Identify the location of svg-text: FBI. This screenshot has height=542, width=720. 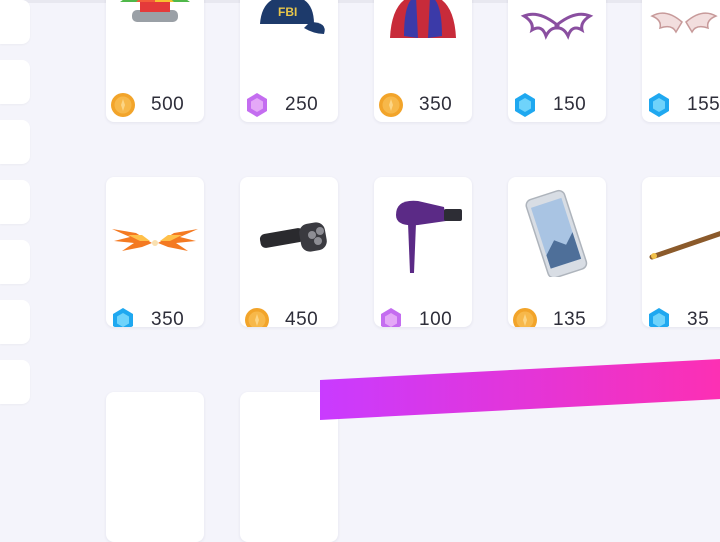
(287, 12).